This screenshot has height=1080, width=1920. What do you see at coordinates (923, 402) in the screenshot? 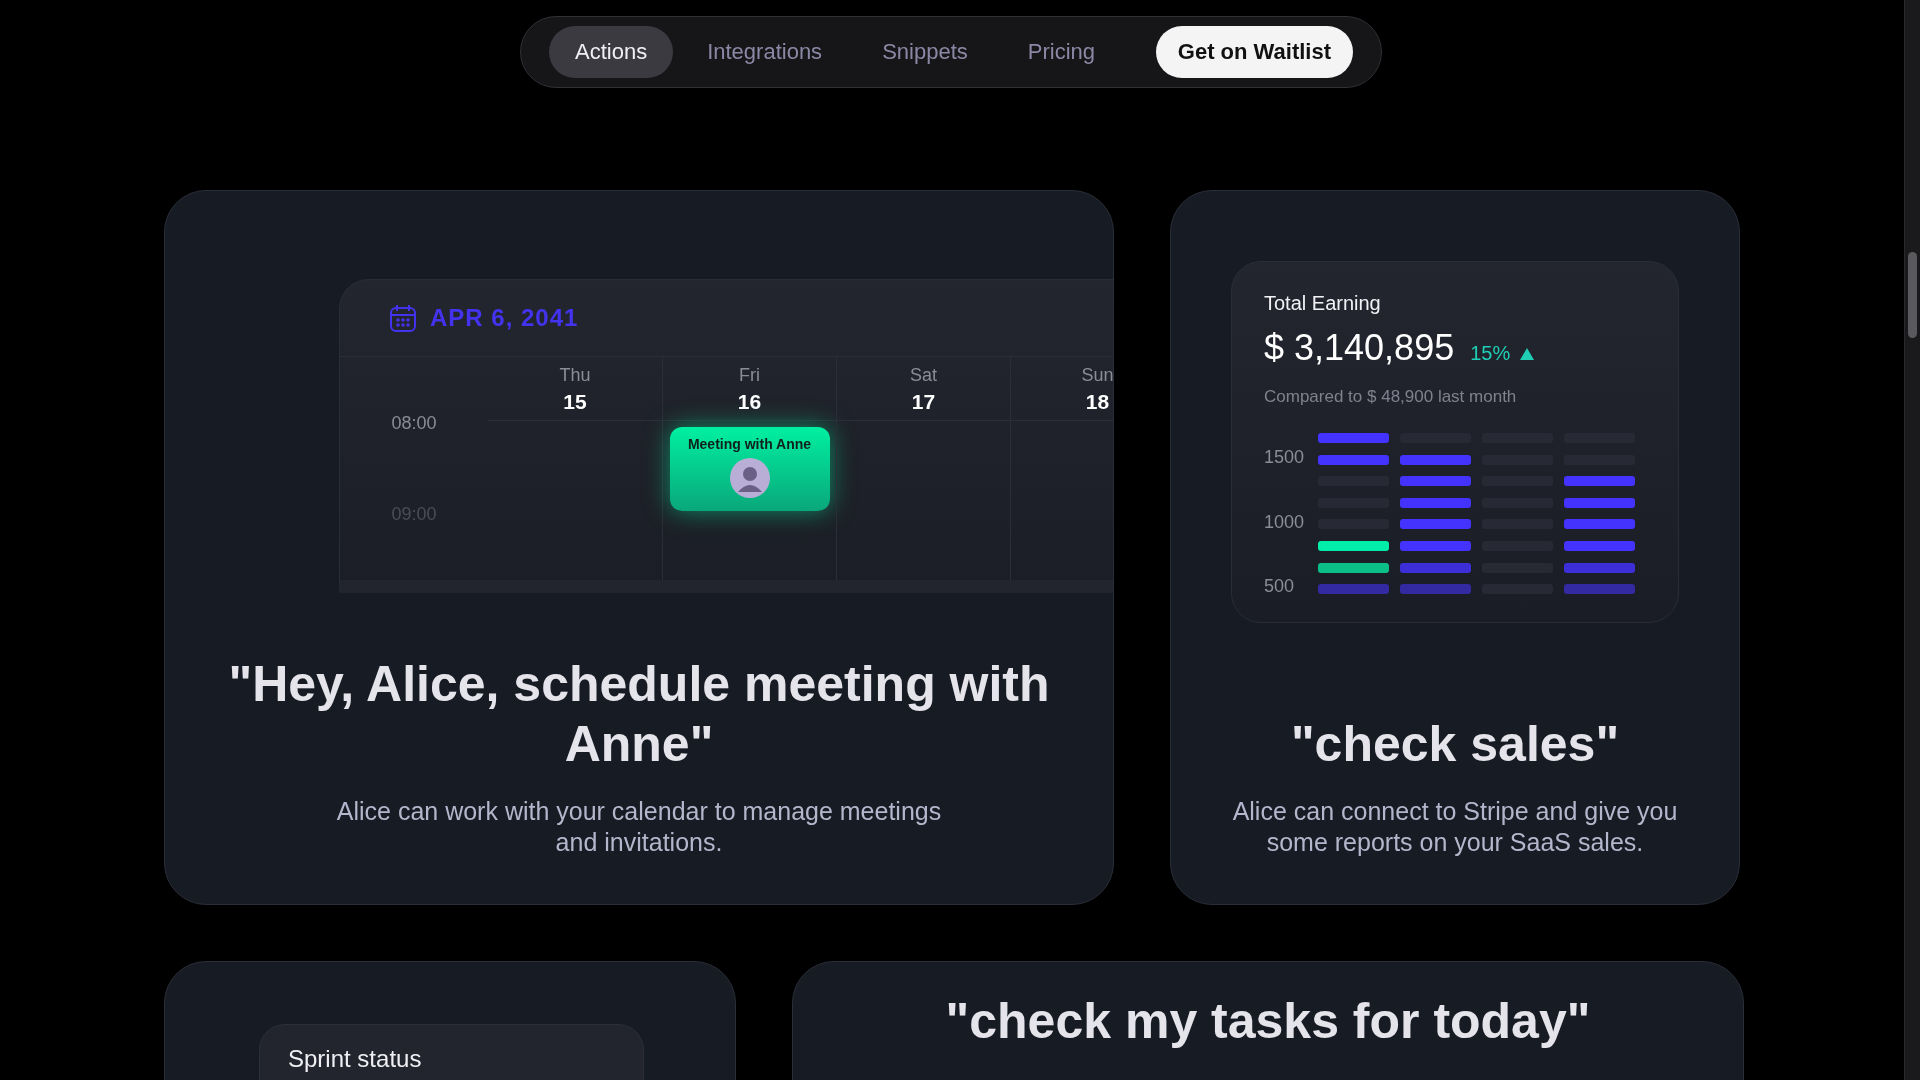
I see `day-number: 17` at bounding box center [923, 402].